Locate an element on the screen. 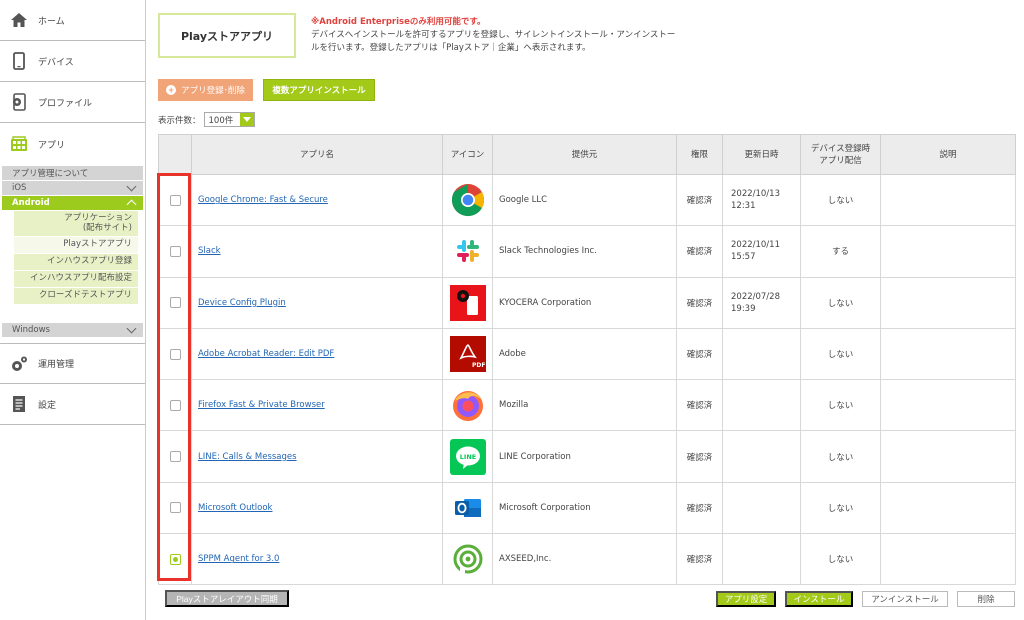 The image size is (1024, 620). sidebar-item-inhouse-distribution: インハウスアプリ配布設定 is located at coordinates (76, 279).